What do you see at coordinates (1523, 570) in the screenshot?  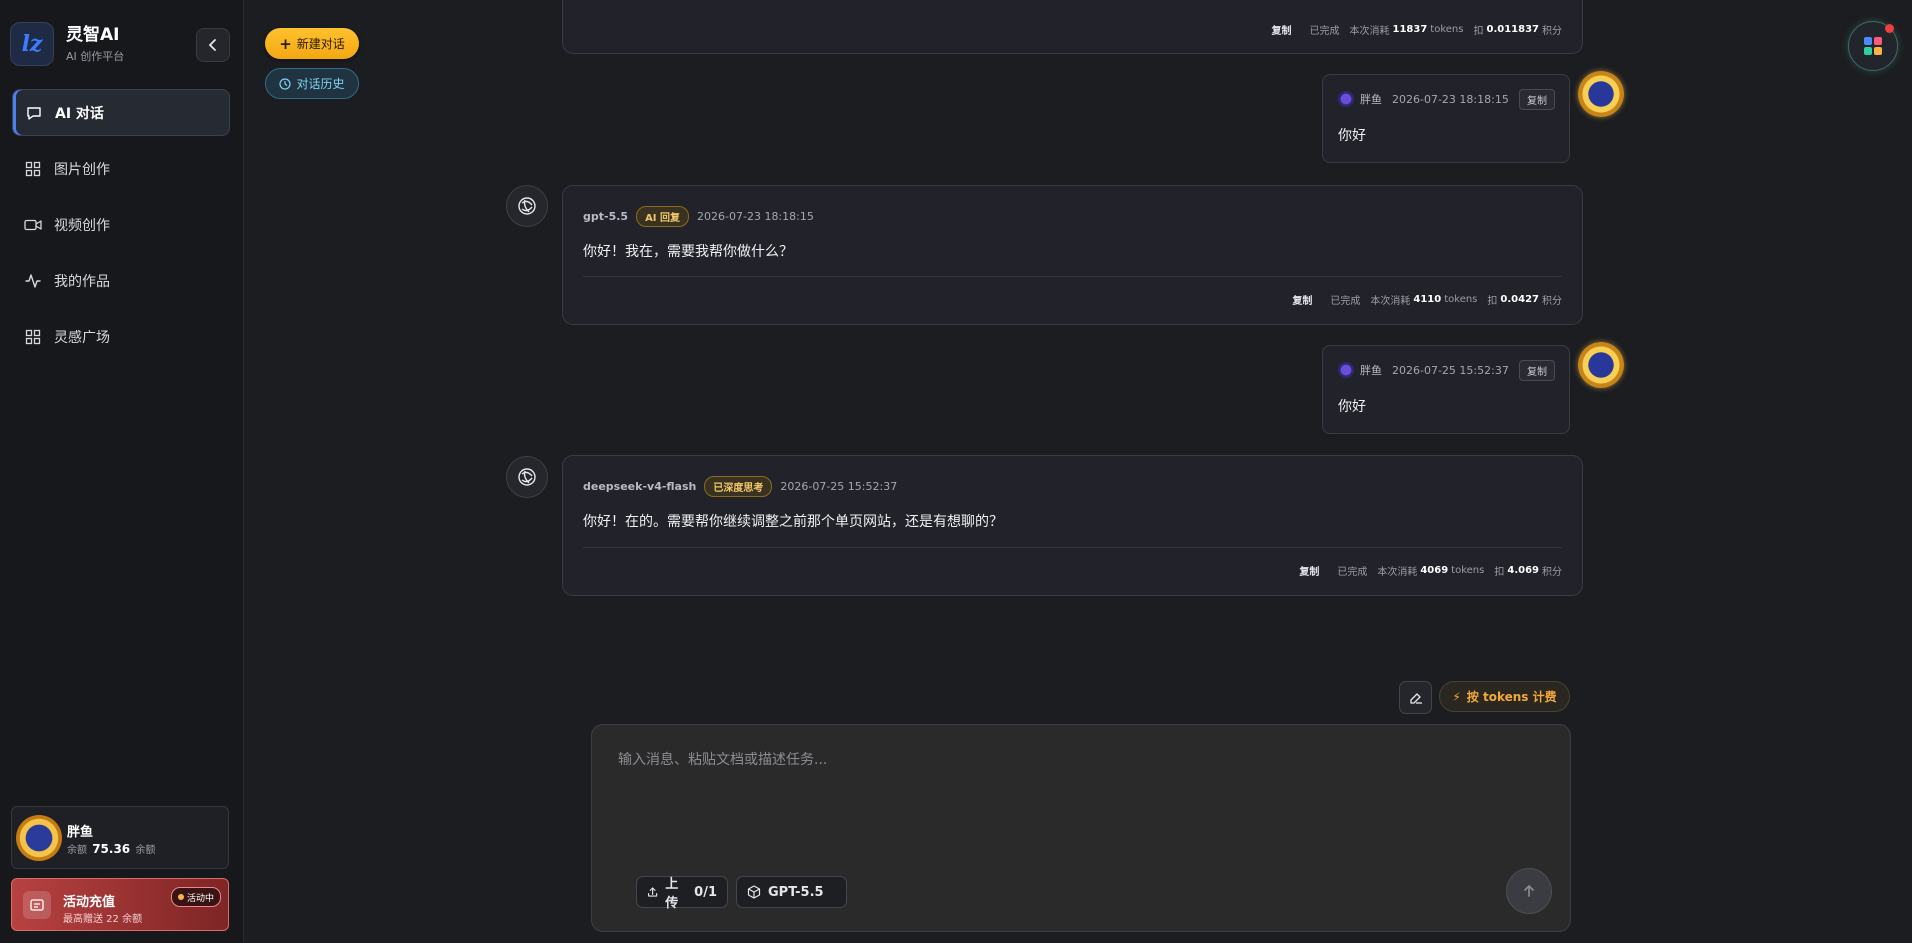 I see `points-count: 4.069` at bounding box center [1523, 570].